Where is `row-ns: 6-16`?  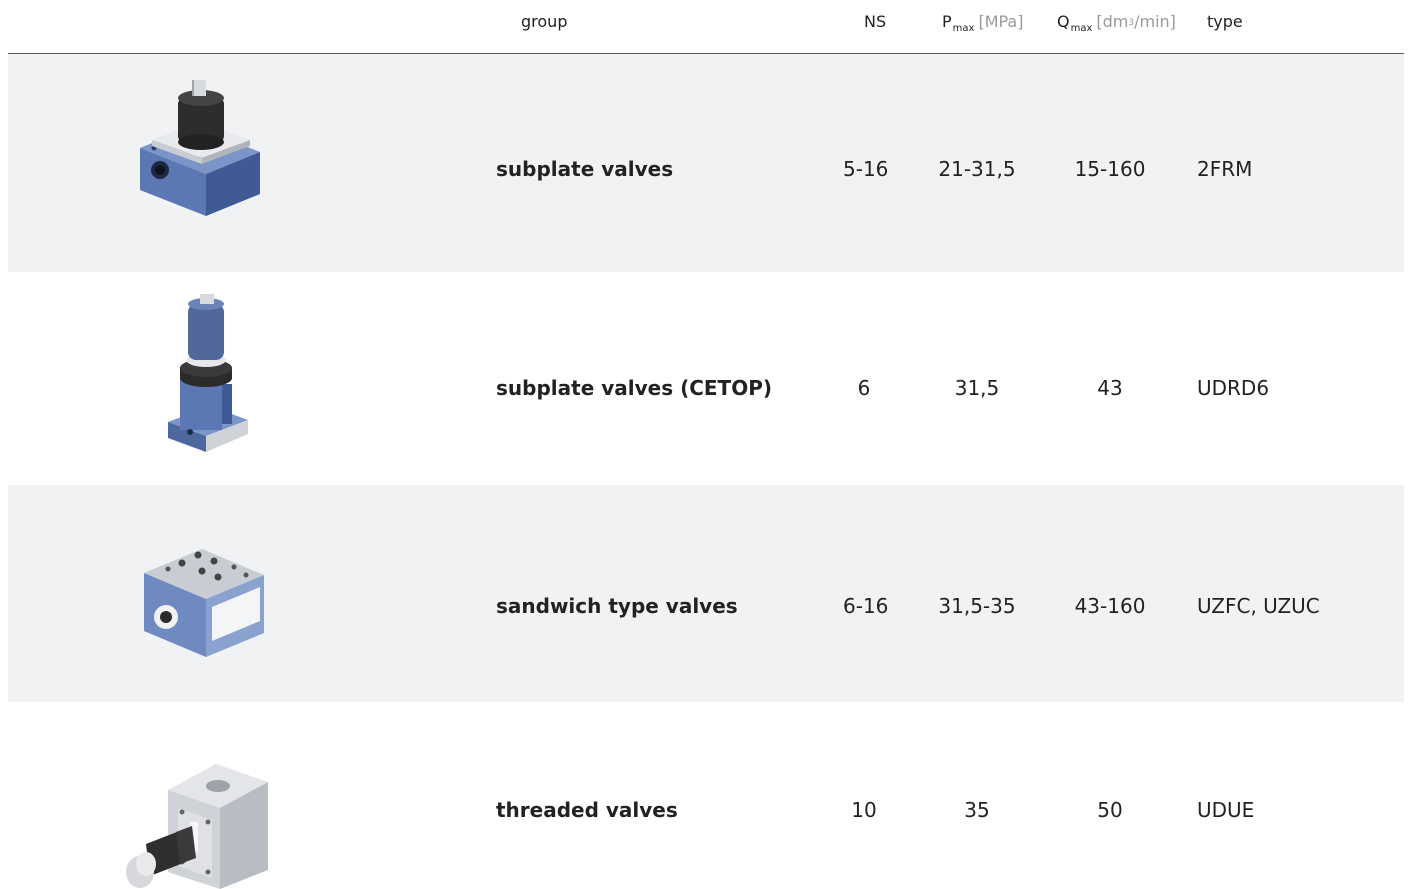 row-ns: 6-16 is located at coordinates (866, 606).